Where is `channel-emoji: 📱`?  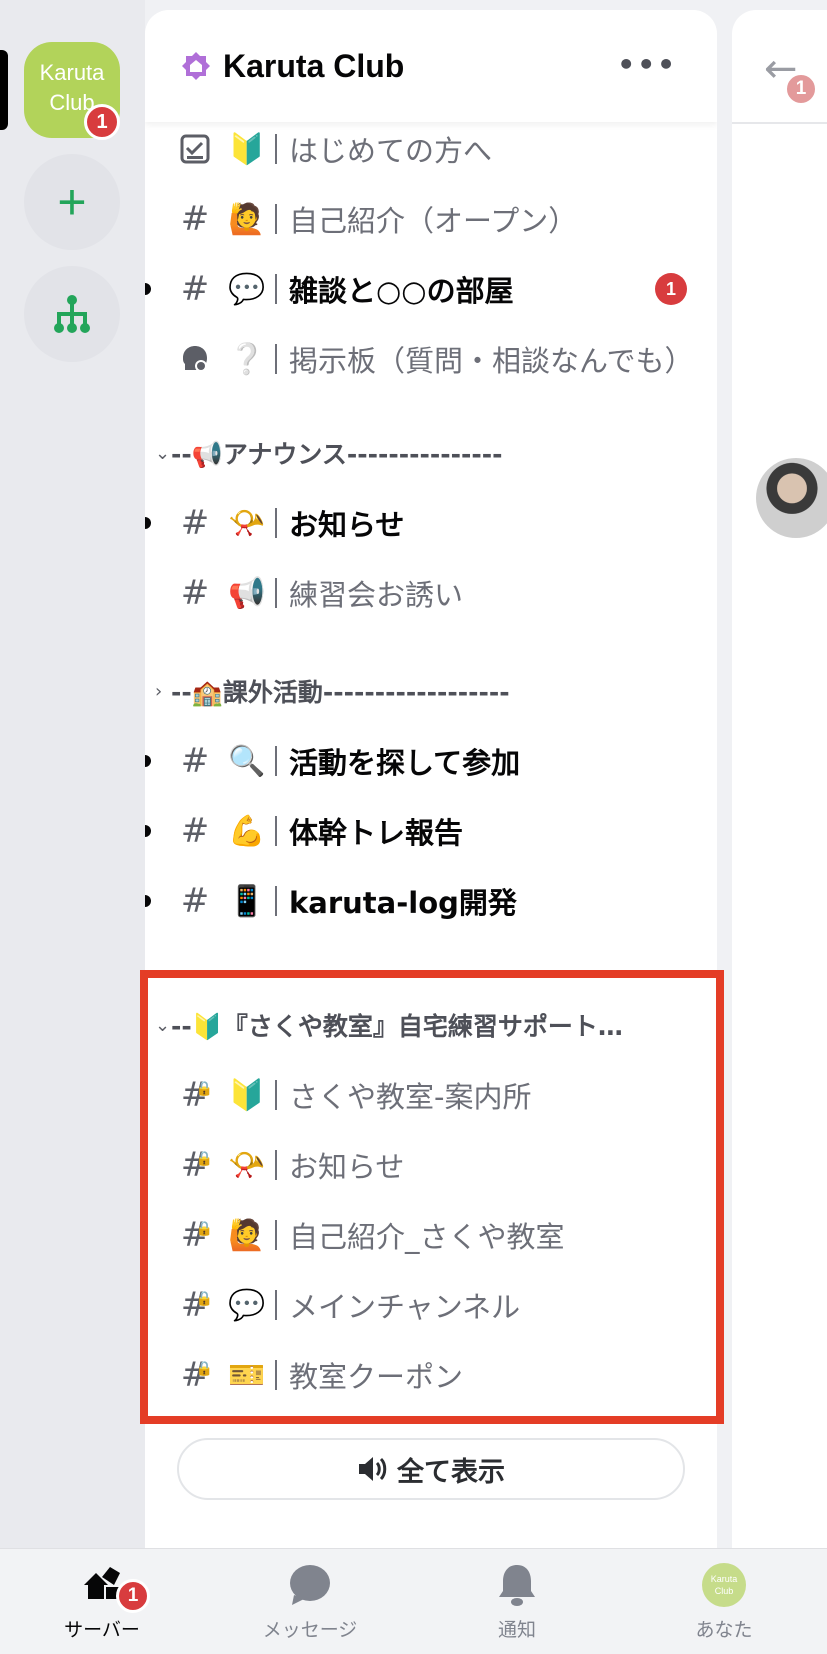 channel-emoji: 📱 is located at coordinates (247, 901).